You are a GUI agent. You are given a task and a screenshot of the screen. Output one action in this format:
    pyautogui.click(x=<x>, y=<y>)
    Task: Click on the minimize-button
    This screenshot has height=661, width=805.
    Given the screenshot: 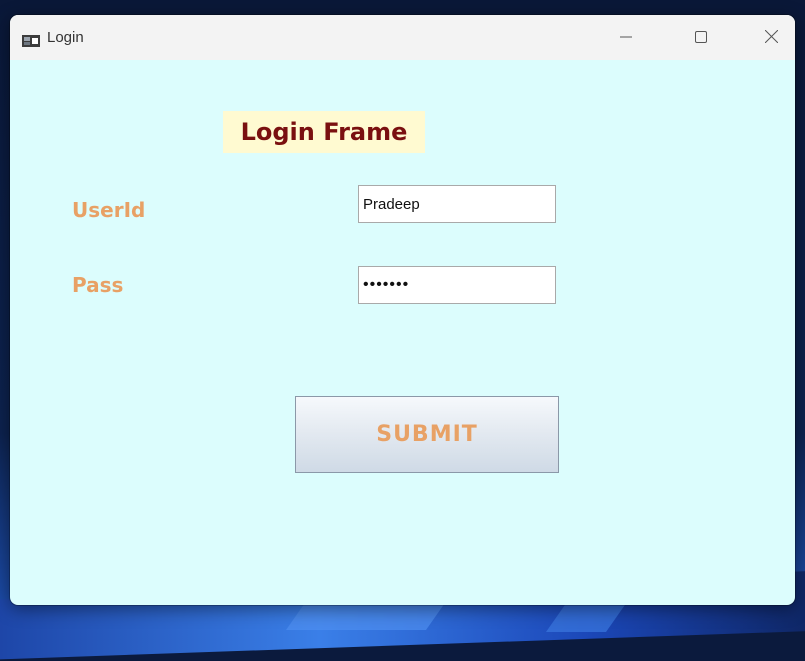 What is the action you would take?
    pyautogui.click(x=626, y=37)
    